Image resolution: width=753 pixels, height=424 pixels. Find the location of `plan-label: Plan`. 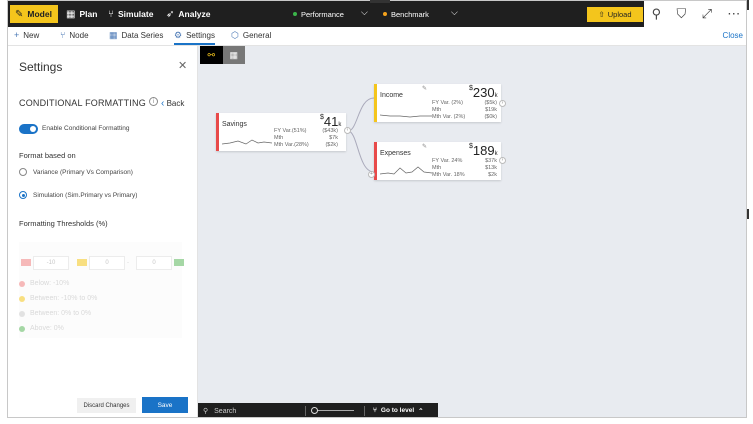

plan-label: Plan is located at coordinates (88, 14).